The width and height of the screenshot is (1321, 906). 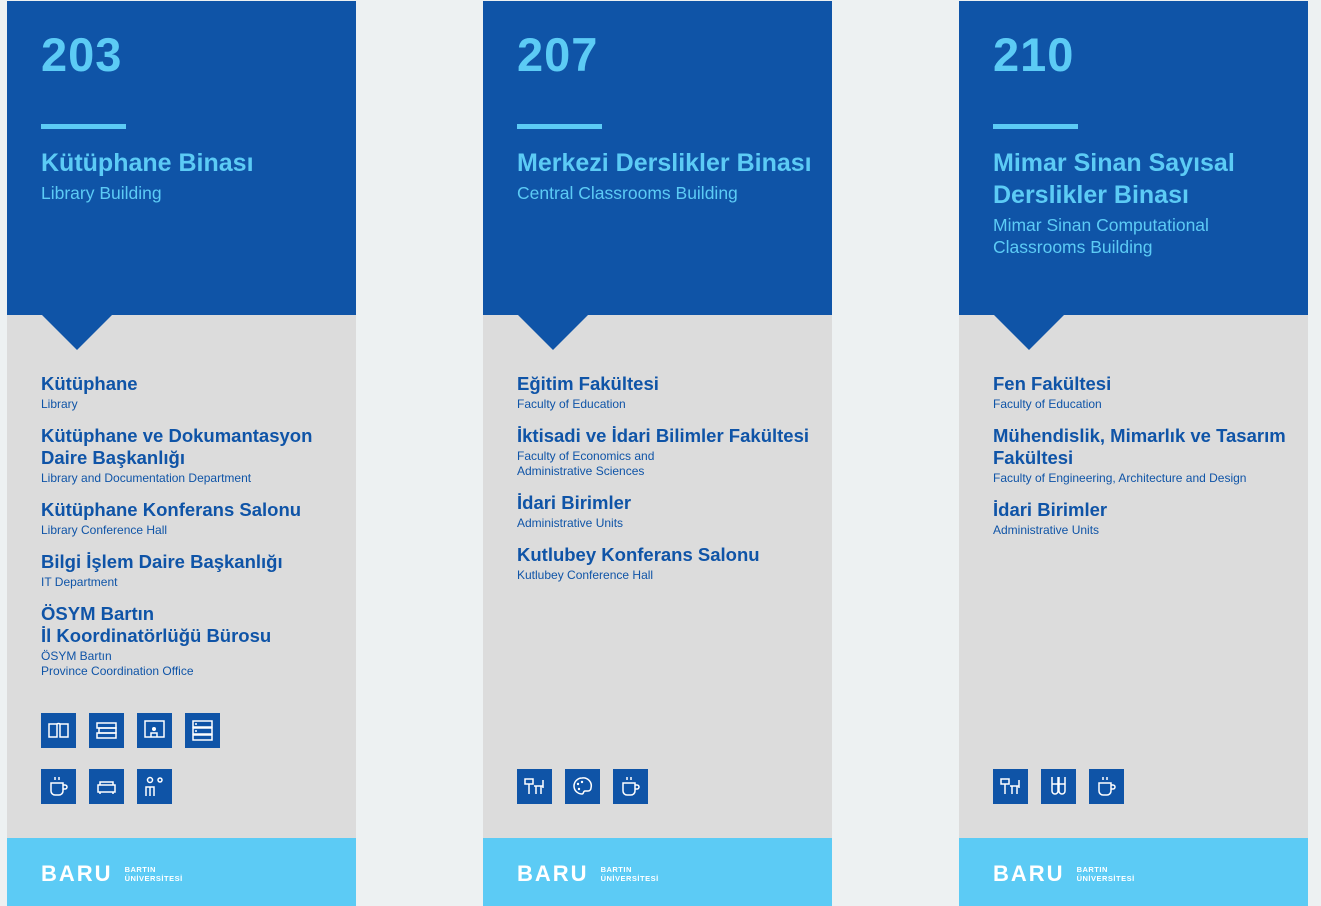 I want to click on building-number: 203, so click(x=82, y=54).